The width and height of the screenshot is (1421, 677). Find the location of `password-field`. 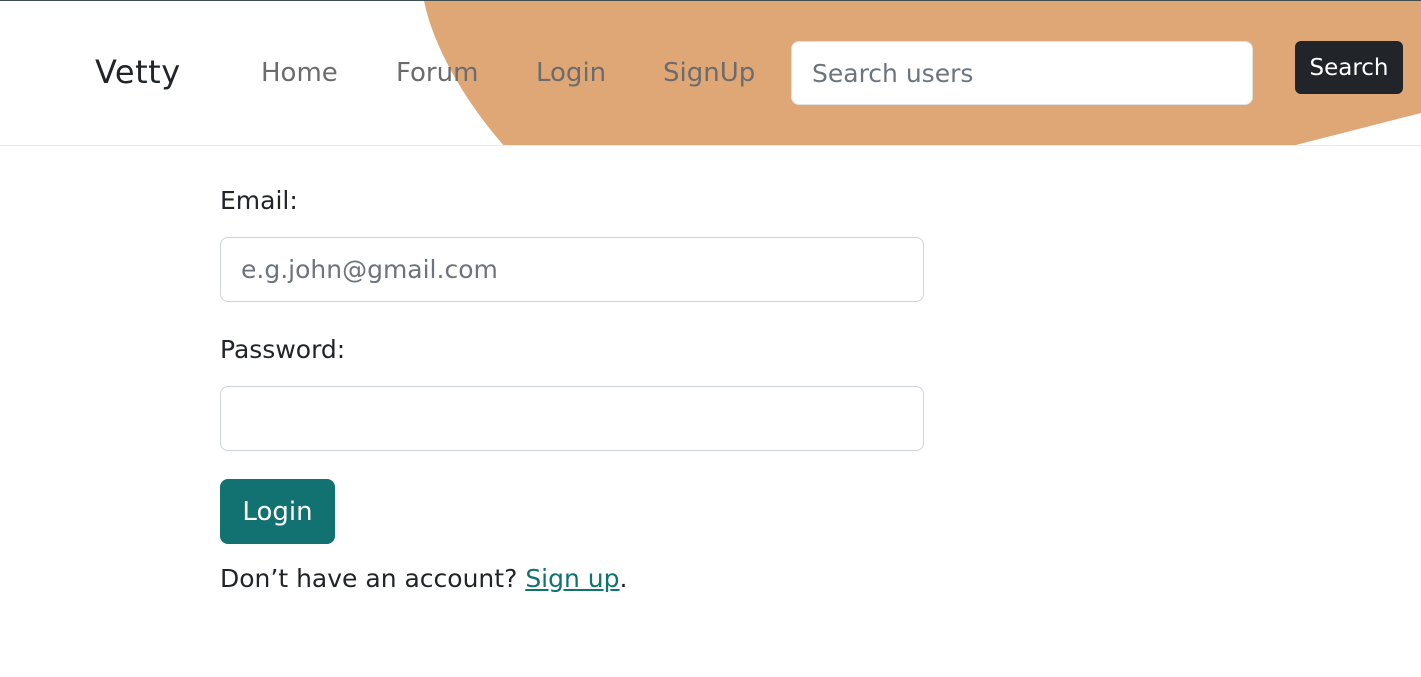

password-field is located at coordinates (572, 418).